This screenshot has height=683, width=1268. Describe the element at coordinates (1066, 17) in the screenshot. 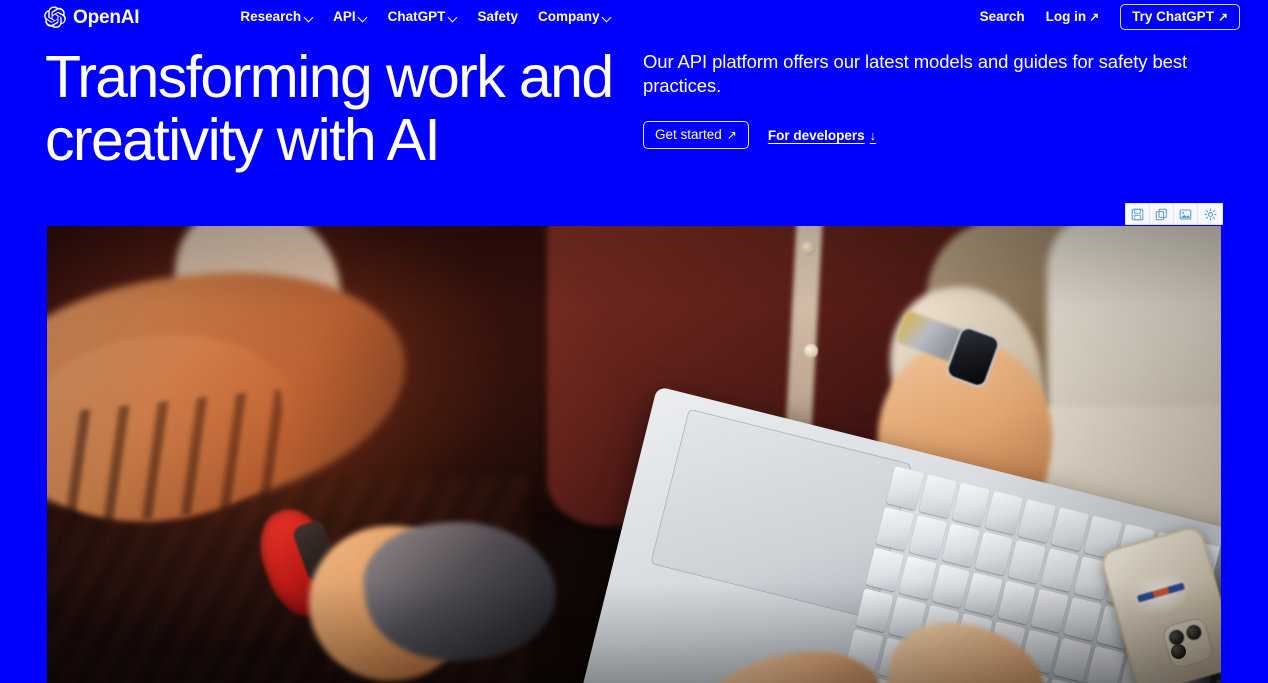

I see `login-label: Log in` at that location.